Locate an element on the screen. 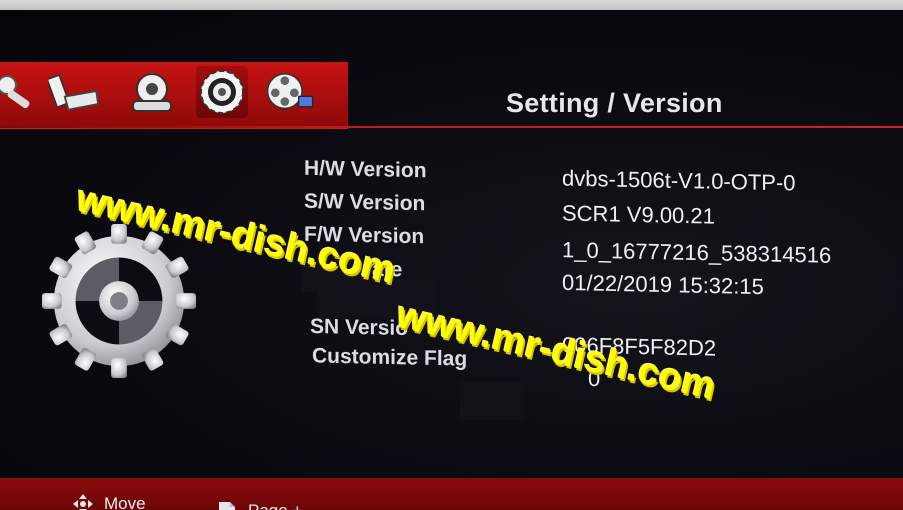 The image size is (903, 510). obscured-patch is located at coordinates (492, 401).